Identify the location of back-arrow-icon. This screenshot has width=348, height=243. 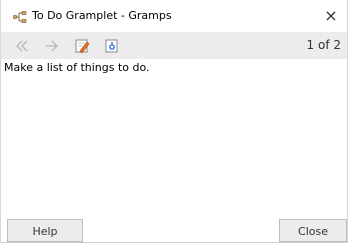
(22, 46).